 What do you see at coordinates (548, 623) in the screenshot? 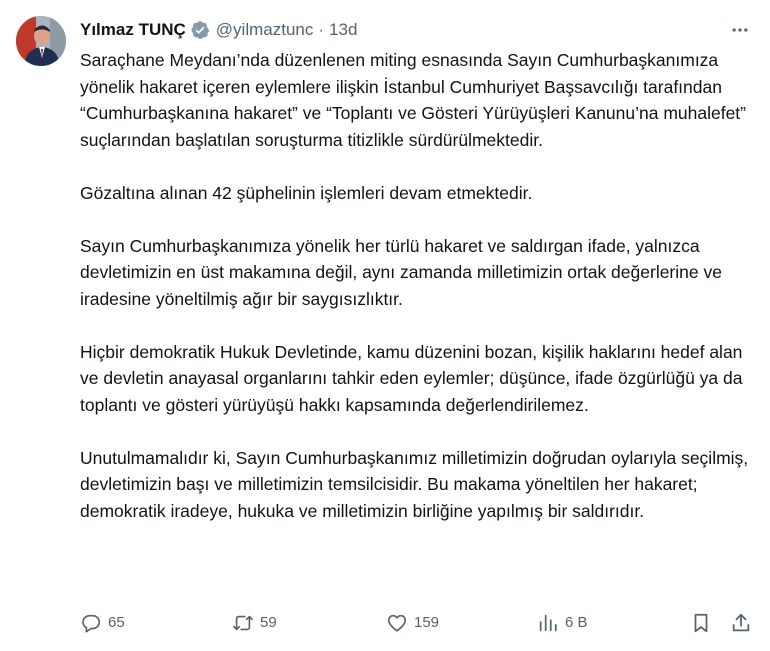
I see `views-icon` at bounding box center [548, 623].